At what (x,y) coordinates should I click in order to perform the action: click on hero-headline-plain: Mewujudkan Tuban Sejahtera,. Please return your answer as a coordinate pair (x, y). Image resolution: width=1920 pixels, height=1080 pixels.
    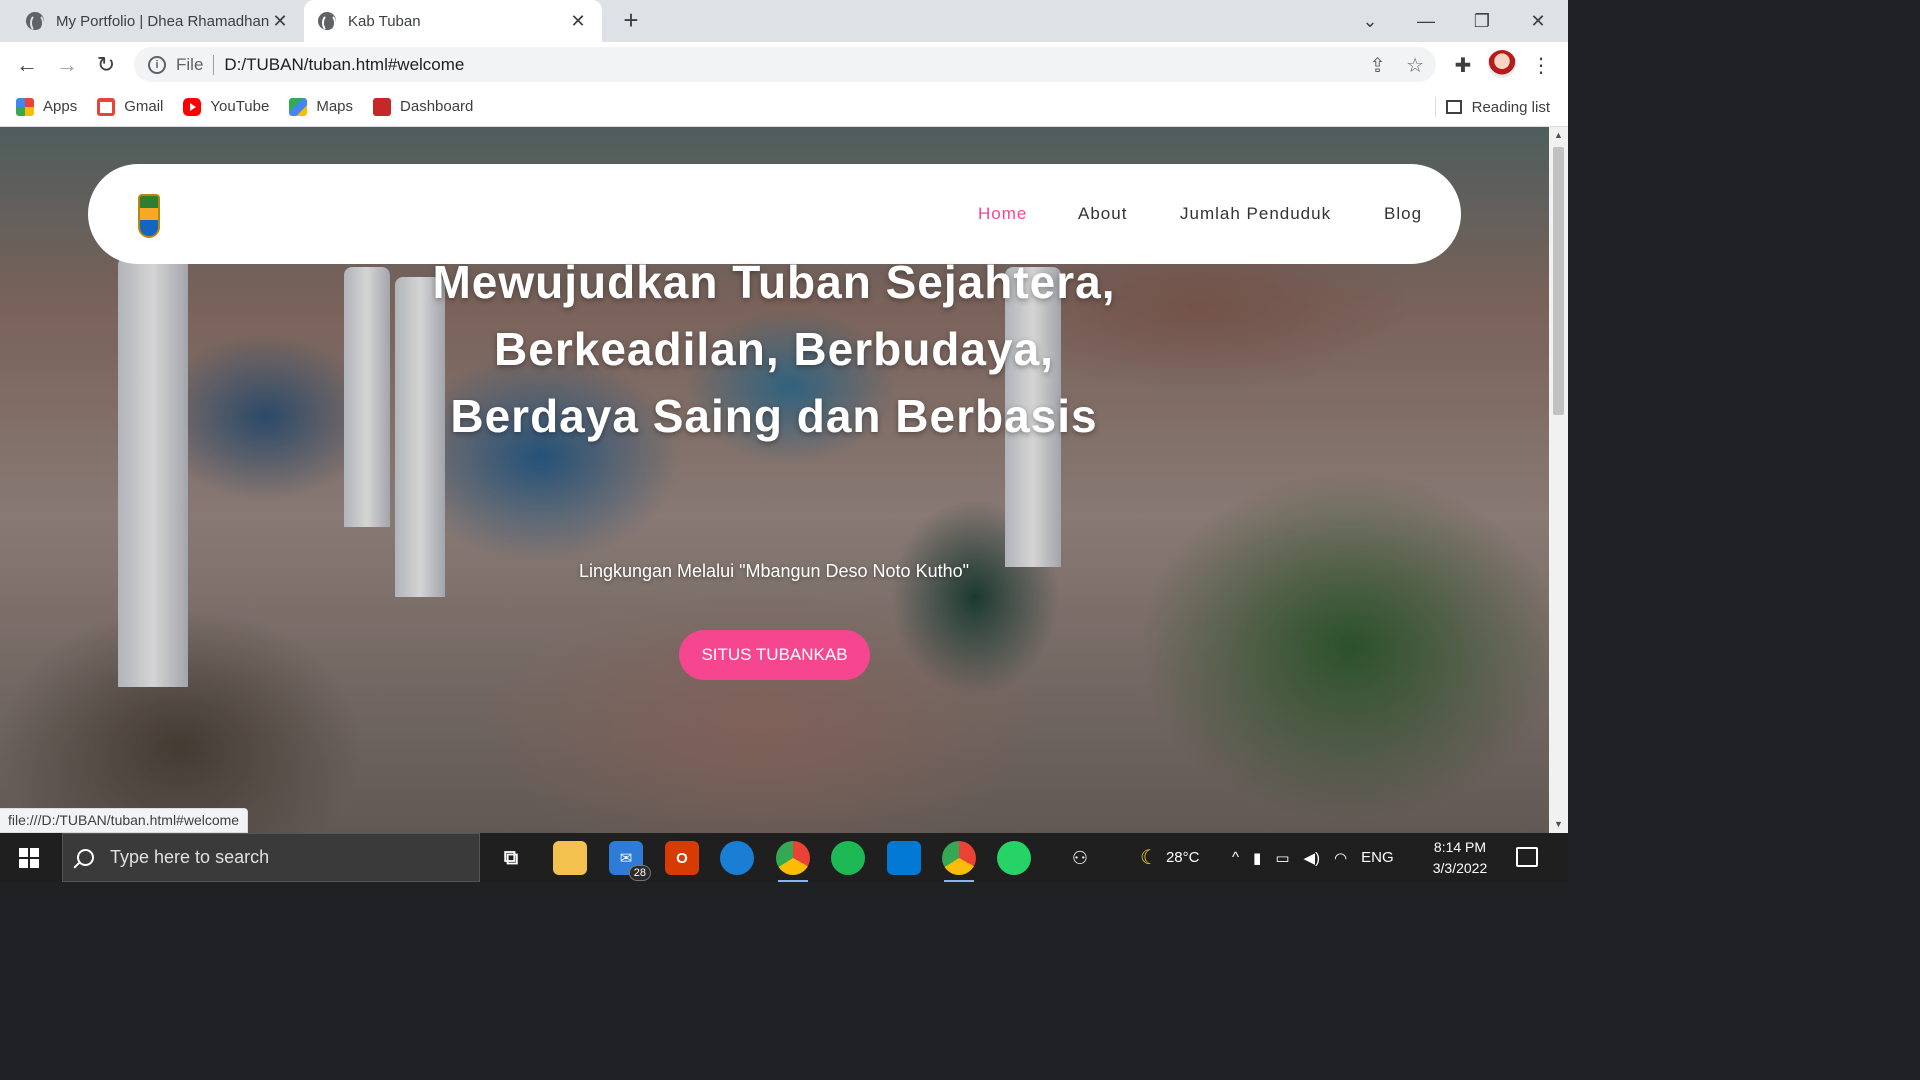
    Looking at the image, I should click on (774, 282).